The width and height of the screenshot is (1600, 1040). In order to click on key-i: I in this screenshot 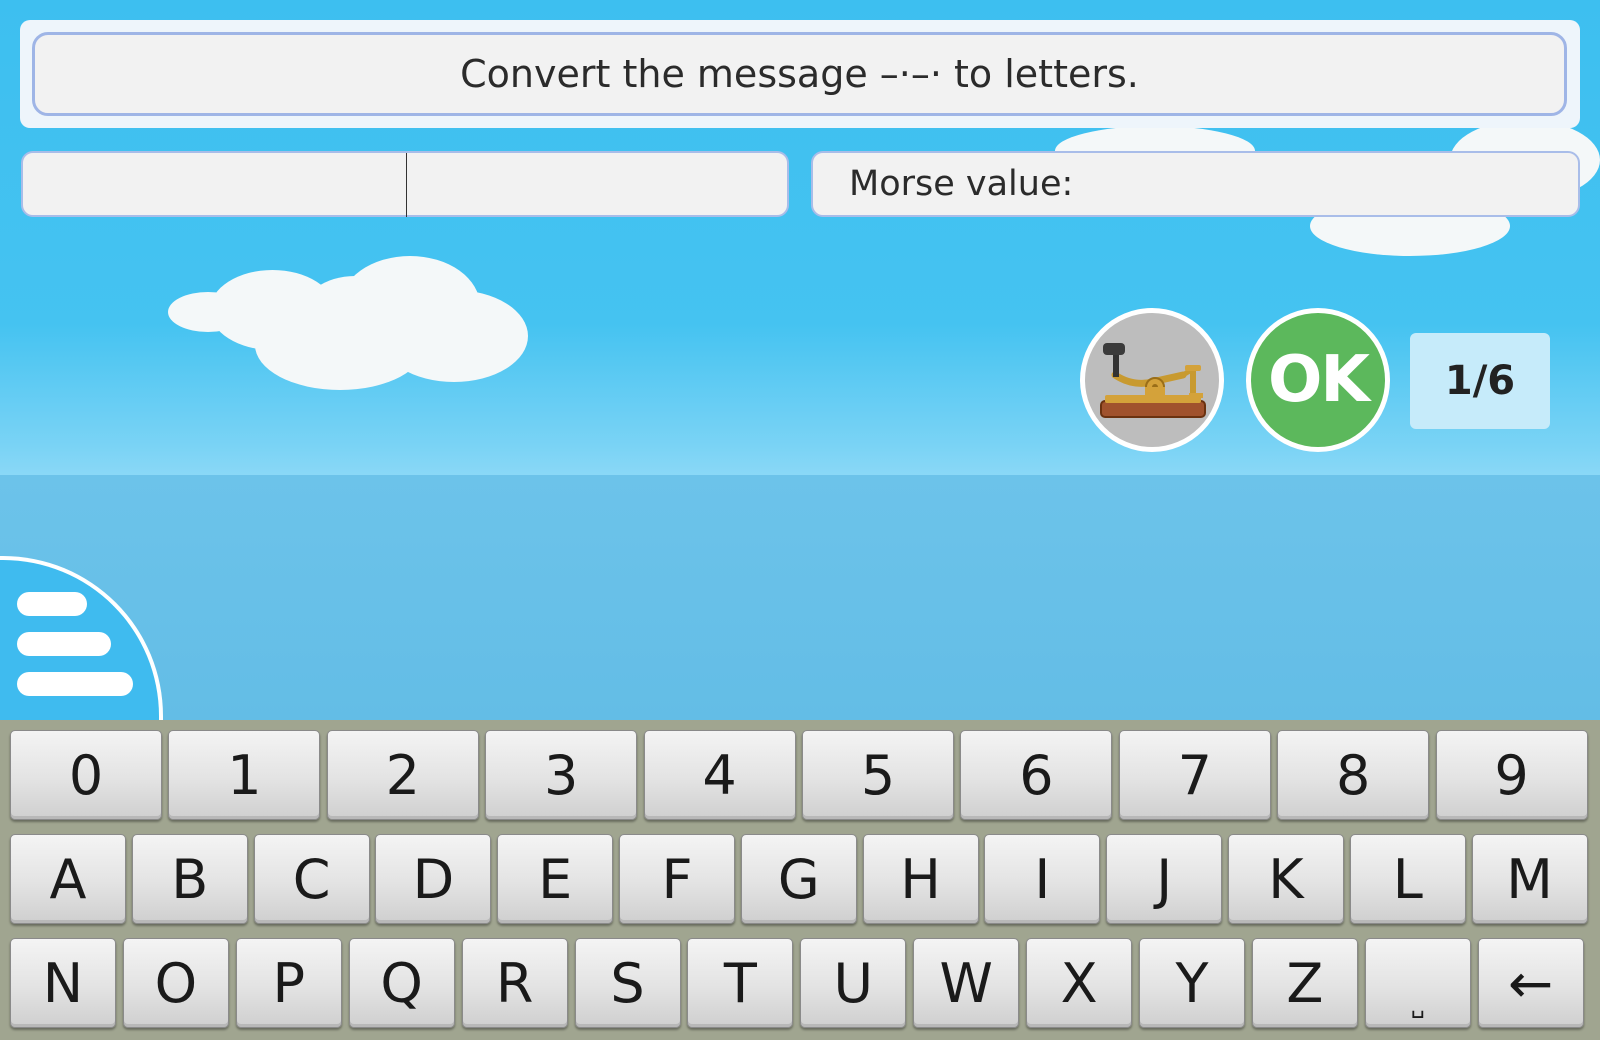, I will do `click(1042, 879)`.